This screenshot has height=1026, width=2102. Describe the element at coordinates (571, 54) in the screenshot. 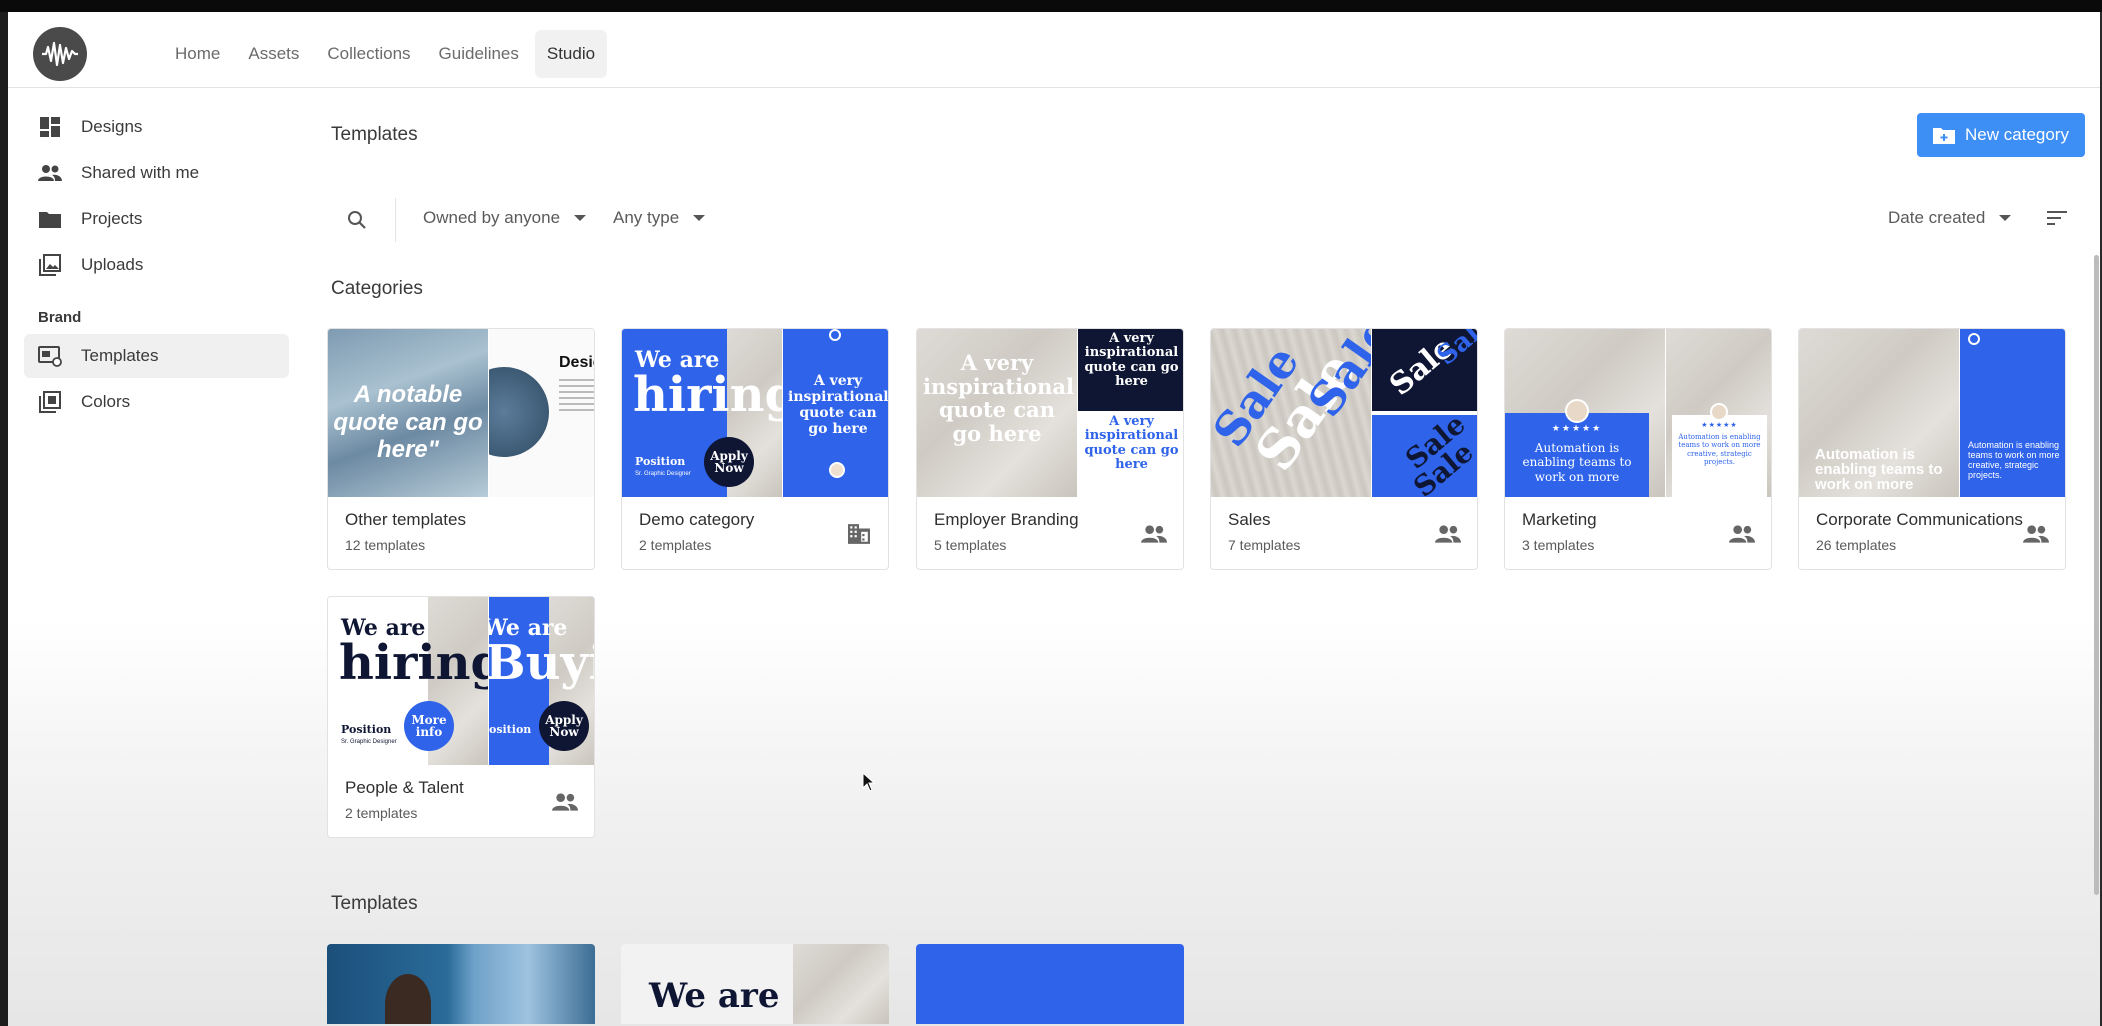

I see `nav-studio: Studio` at that location.